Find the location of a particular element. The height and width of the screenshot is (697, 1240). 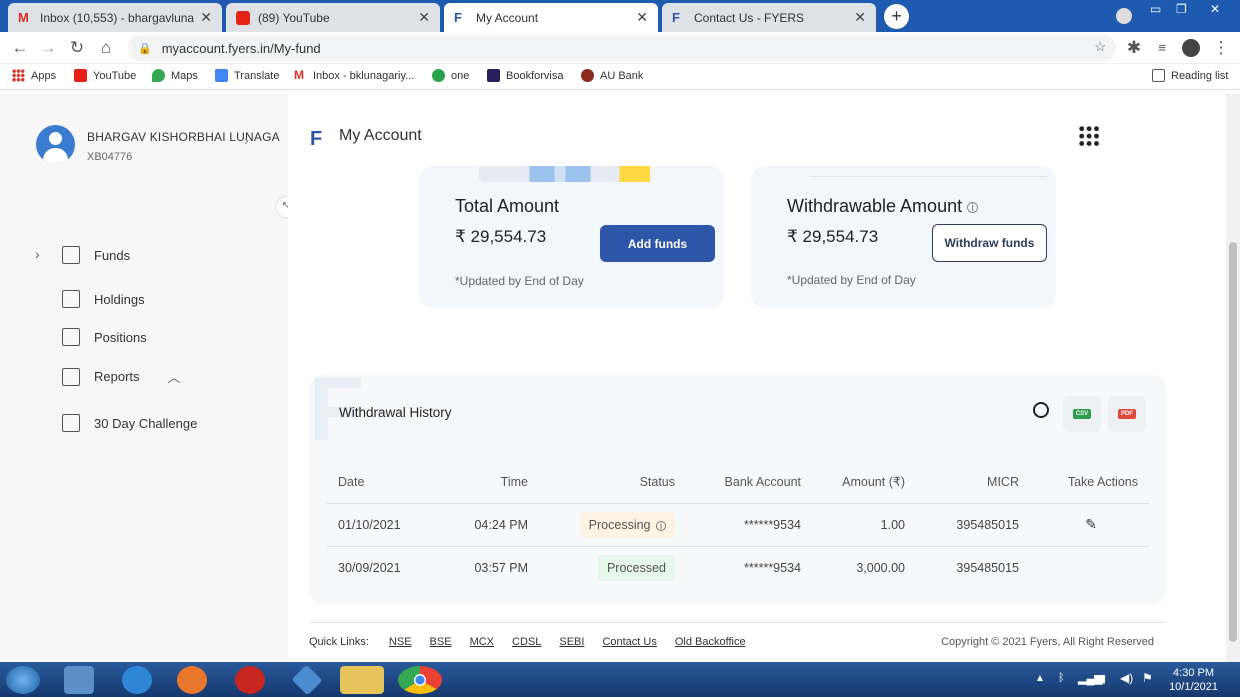

close-window-button: ✕ is located at coordinates (1215, 9).